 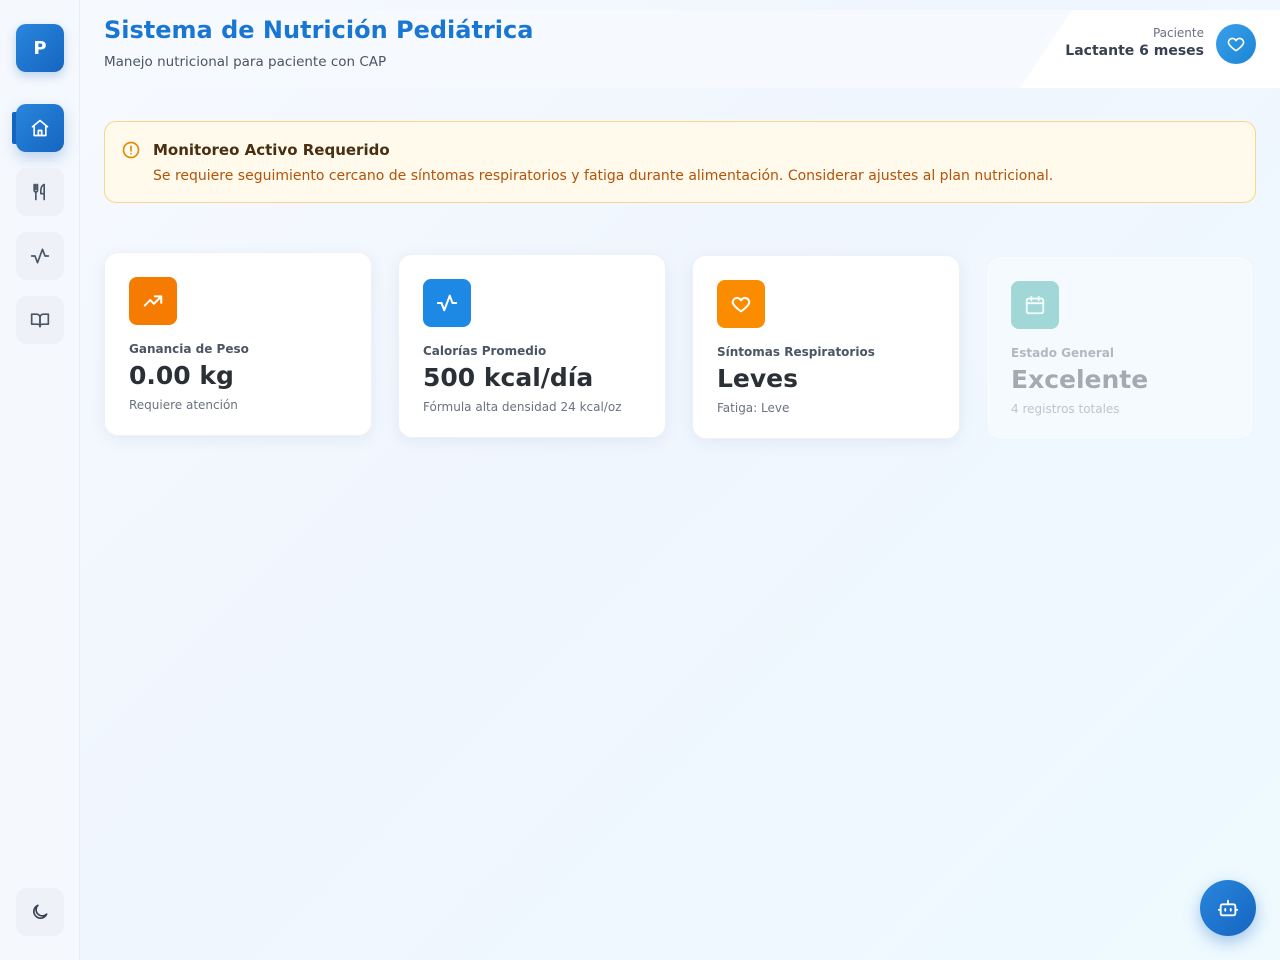 I want to click on stat-value: 500 kcal/día, so click(x=508, y=377).